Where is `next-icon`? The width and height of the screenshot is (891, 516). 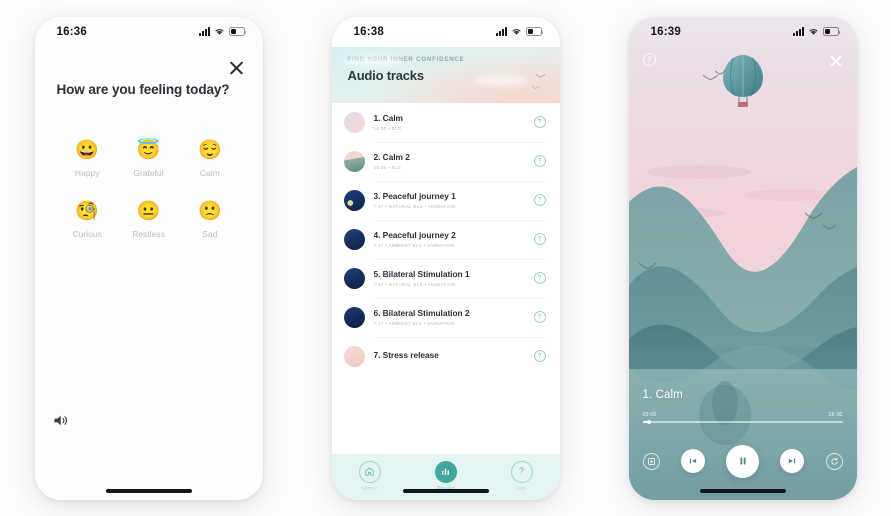
next-icon is located at coordinates (792, 461).